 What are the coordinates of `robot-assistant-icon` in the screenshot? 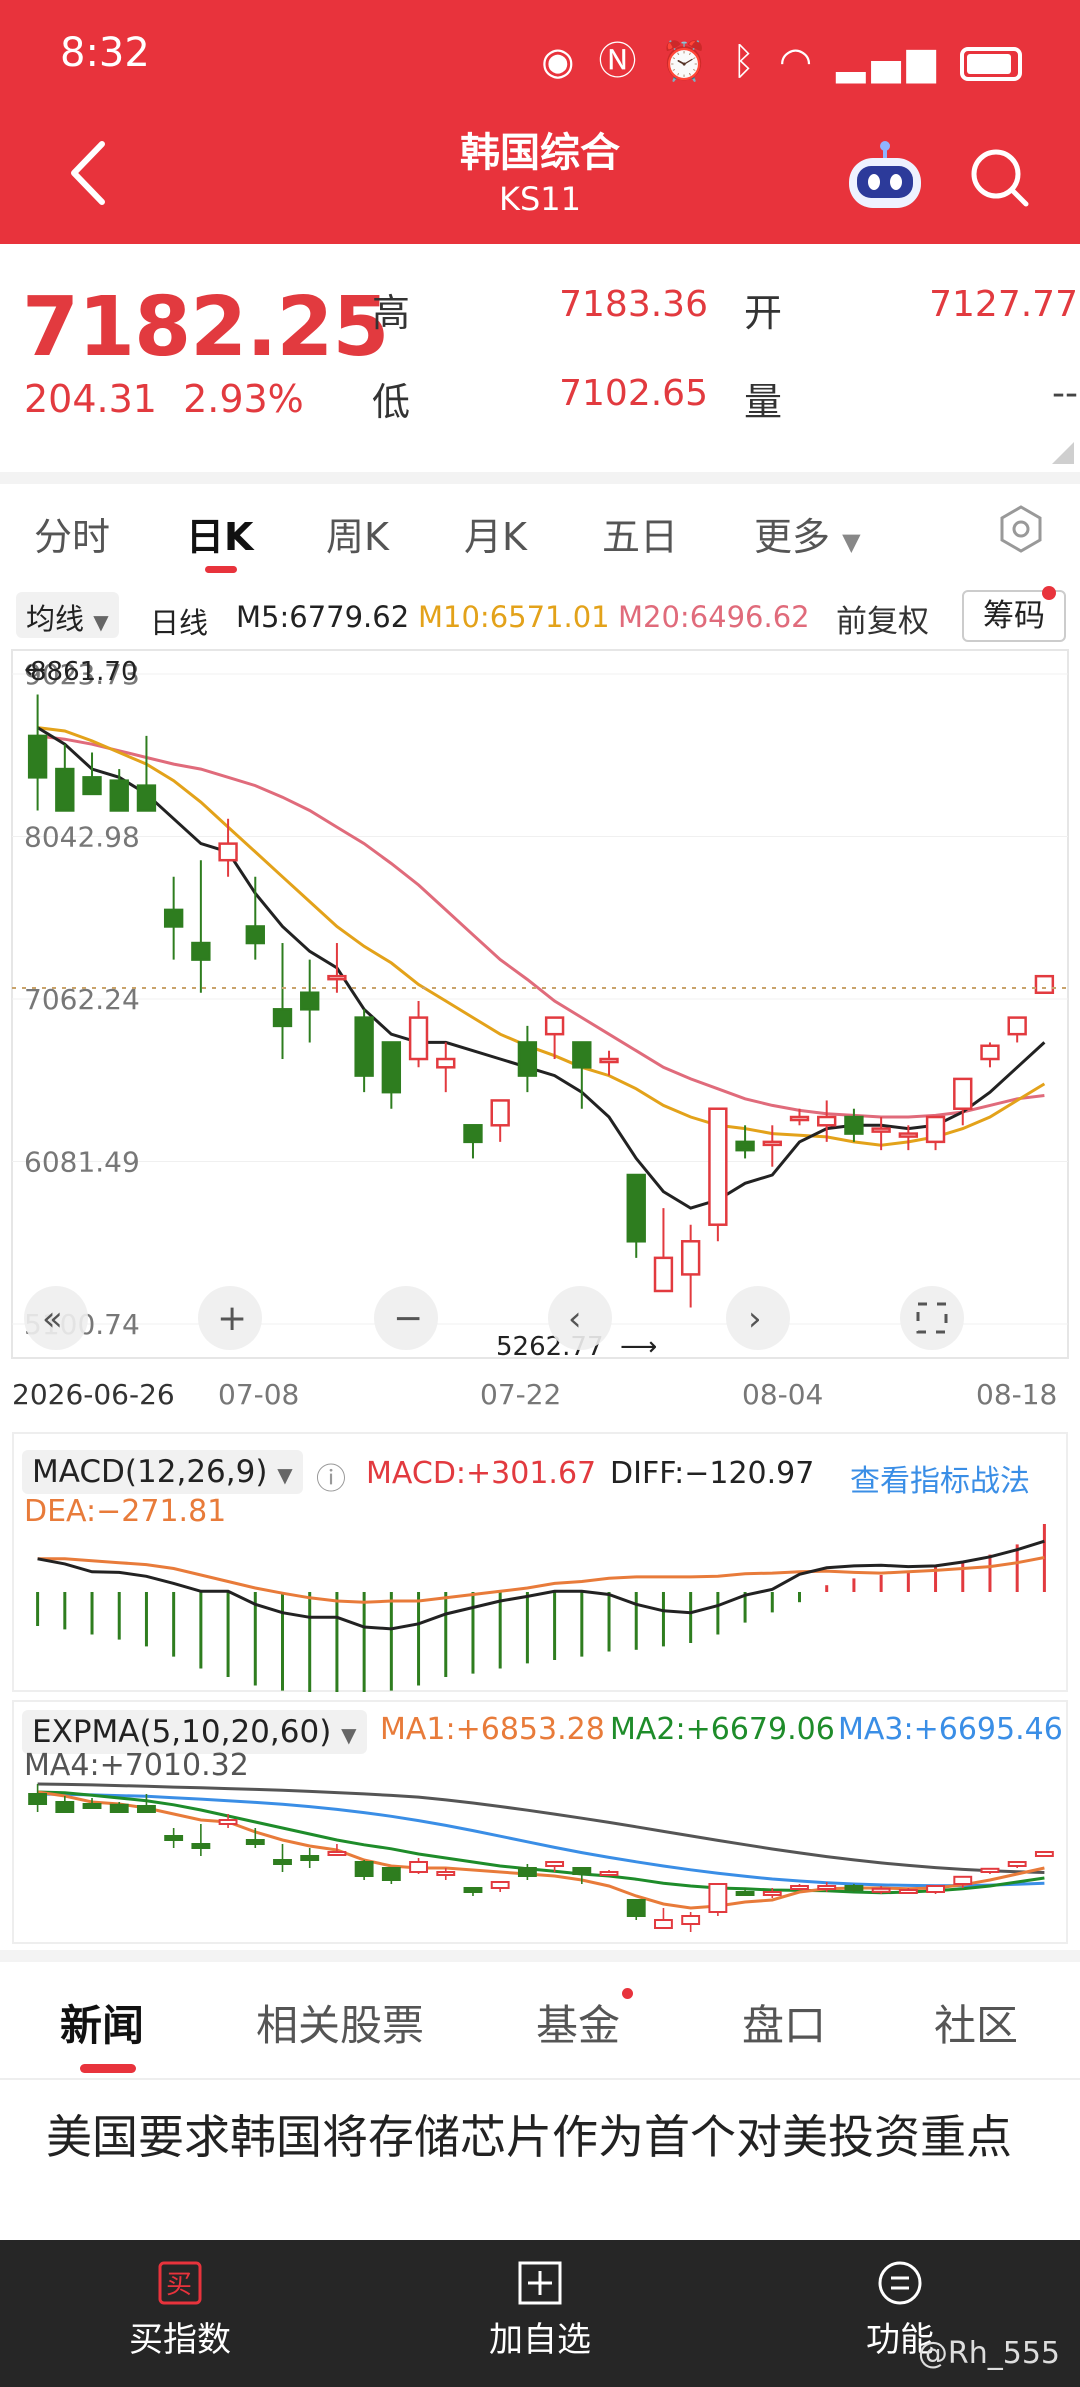 It's located at (885, 176).